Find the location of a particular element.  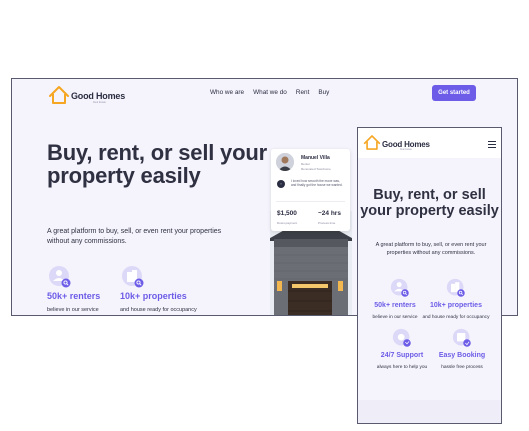

nav-link-who-we-are: Who we are is located at coordinates (227, 92).